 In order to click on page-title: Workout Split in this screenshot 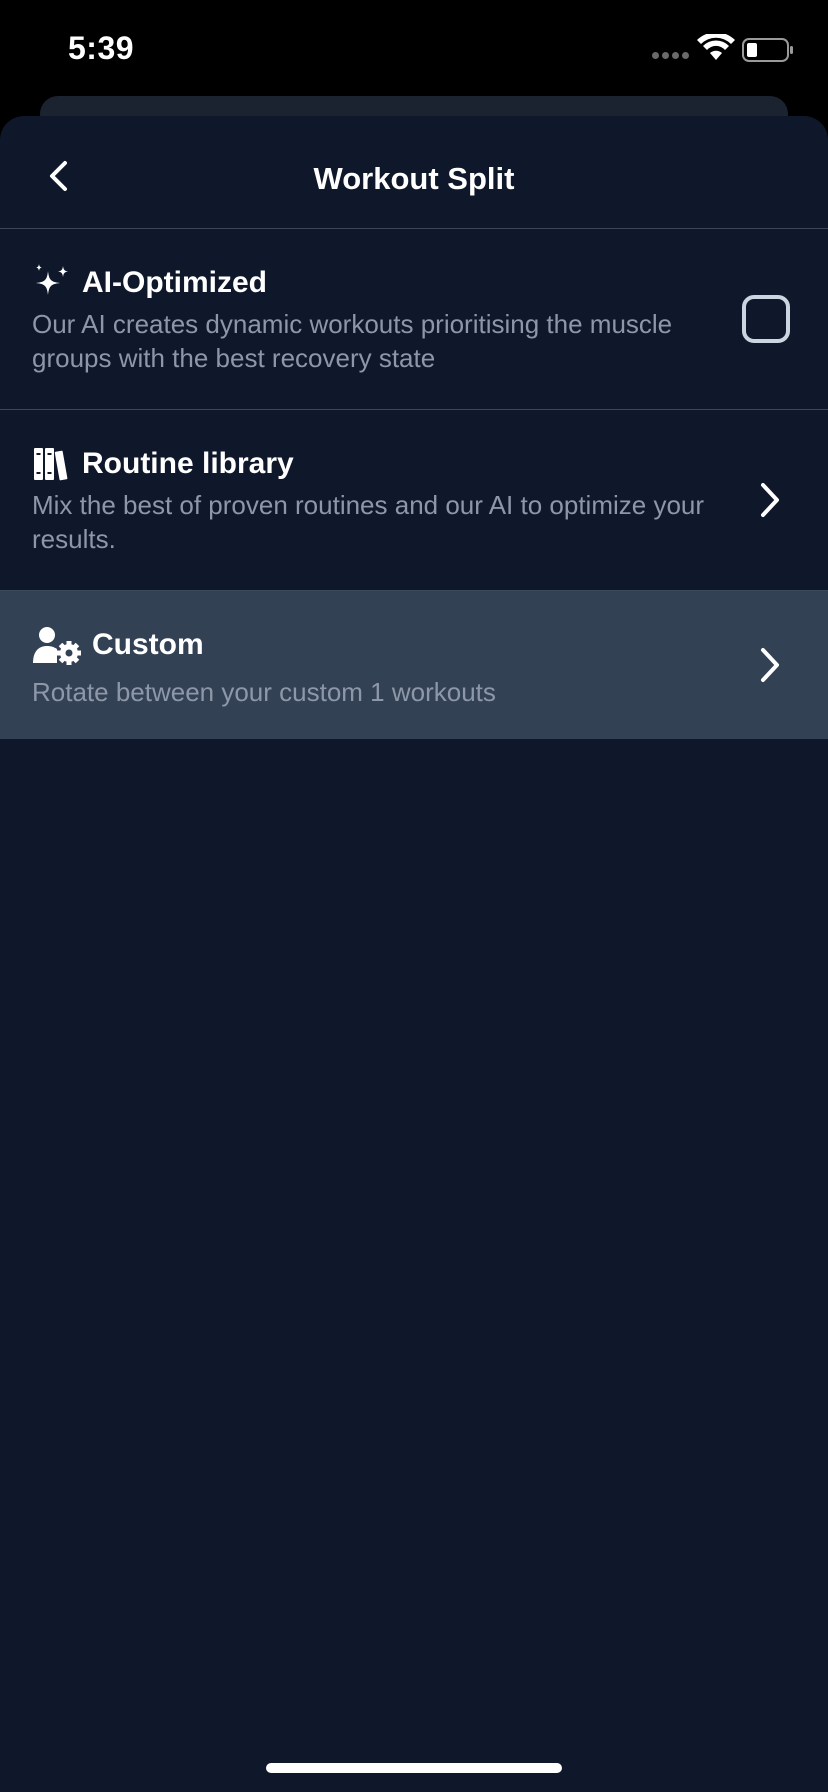, I will do `click(414, 178)`.